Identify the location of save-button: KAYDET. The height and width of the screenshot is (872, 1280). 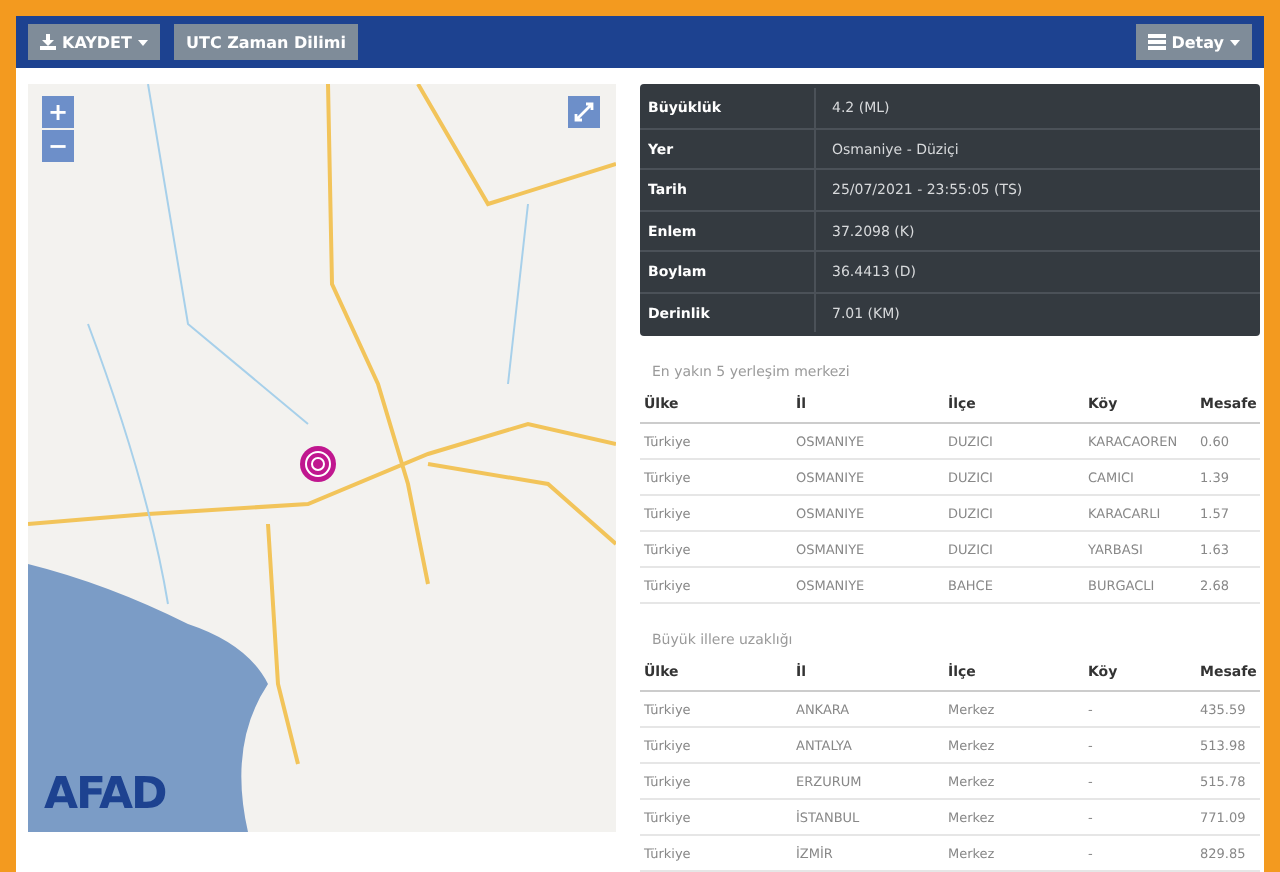
(94, 42).